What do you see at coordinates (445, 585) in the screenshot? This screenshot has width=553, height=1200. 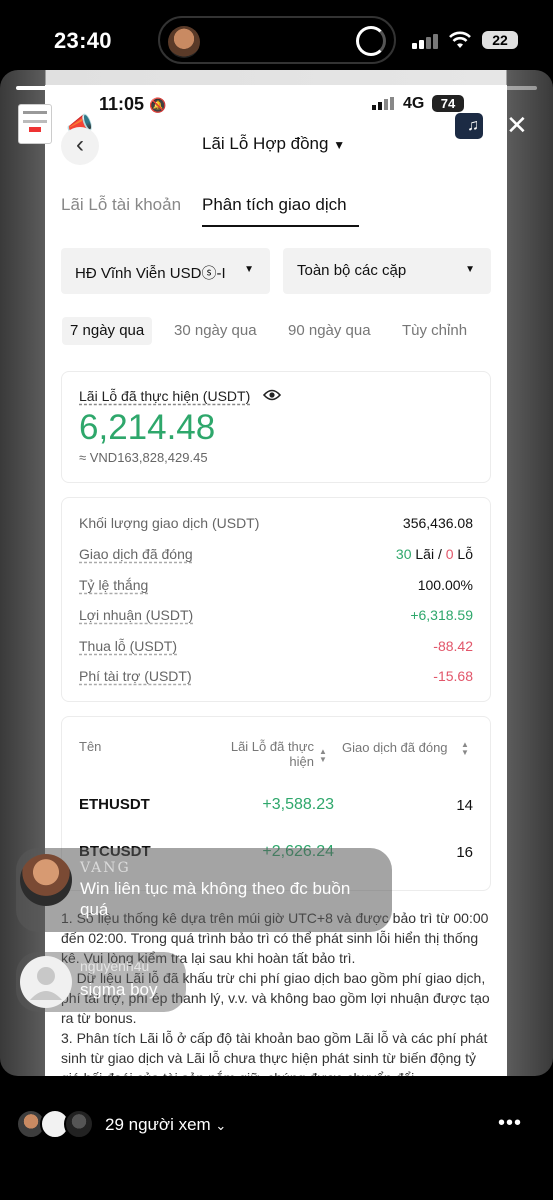 I see `stat-value-winrate: 100.00%` at bounding box center [445, 585].